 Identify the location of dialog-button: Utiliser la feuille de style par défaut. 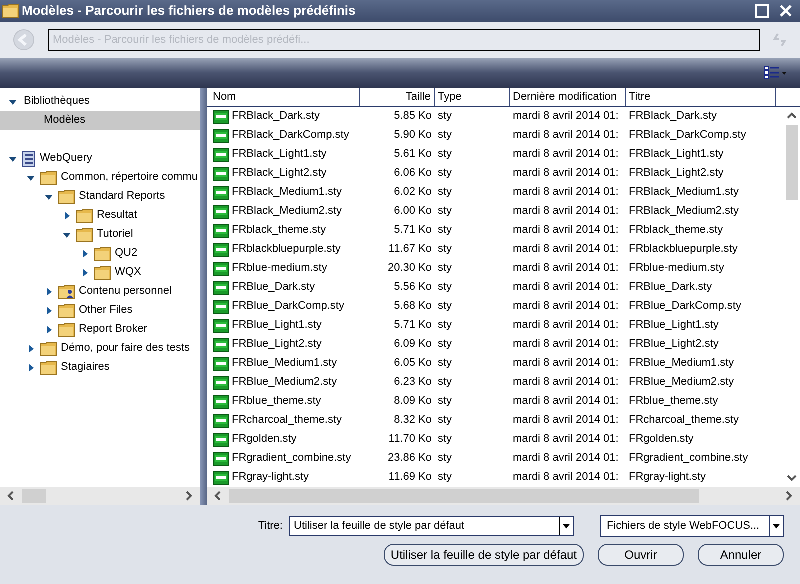
(484, 555).